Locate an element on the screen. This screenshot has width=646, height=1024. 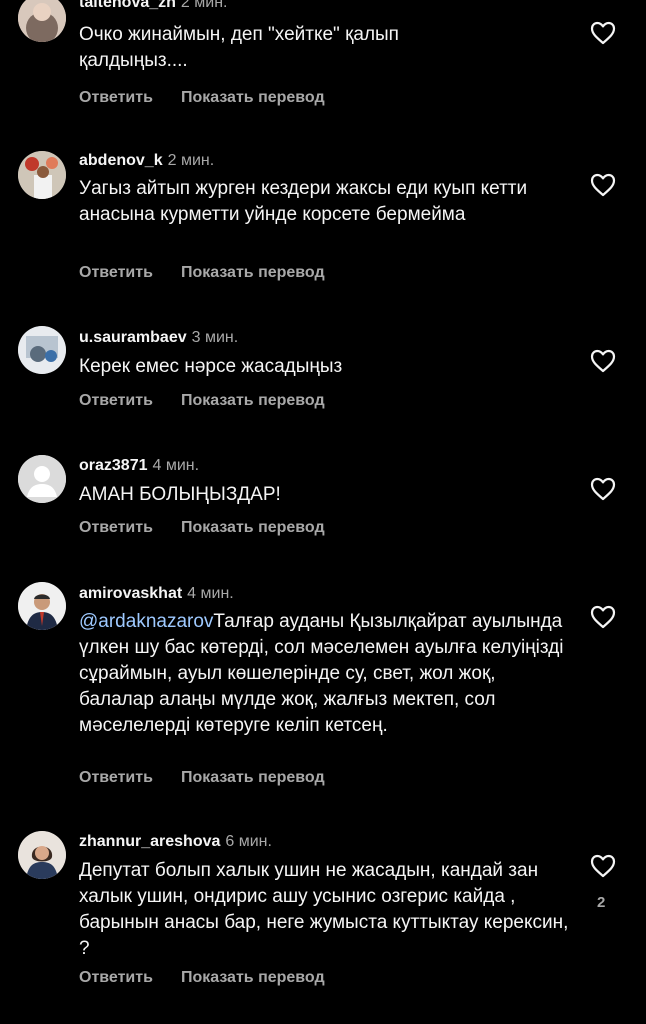
comment-meta: u.saurambaev 3 мин. is located at coordinates (158, 338).